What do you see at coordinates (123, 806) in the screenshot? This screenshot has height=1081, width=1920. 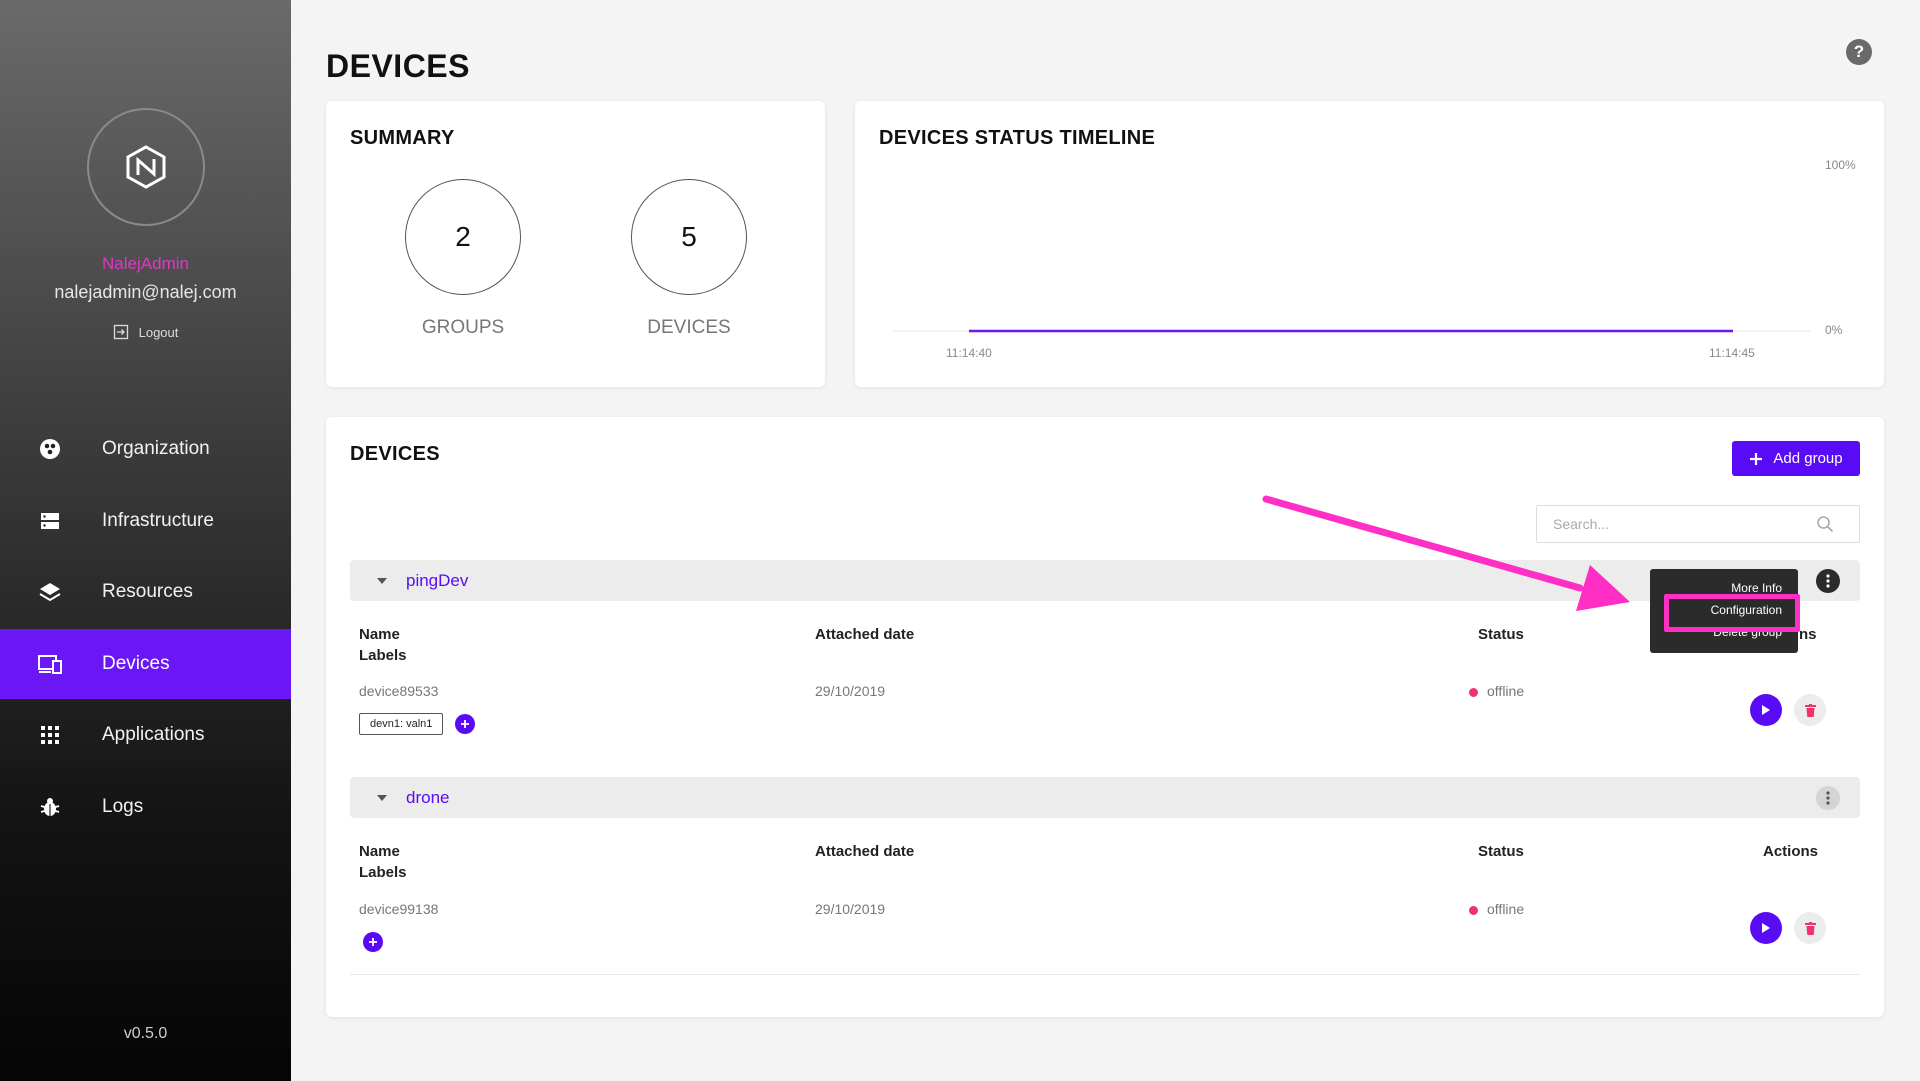 I see `sidebar-item-label: Logs` at bounding box center [123, 806].